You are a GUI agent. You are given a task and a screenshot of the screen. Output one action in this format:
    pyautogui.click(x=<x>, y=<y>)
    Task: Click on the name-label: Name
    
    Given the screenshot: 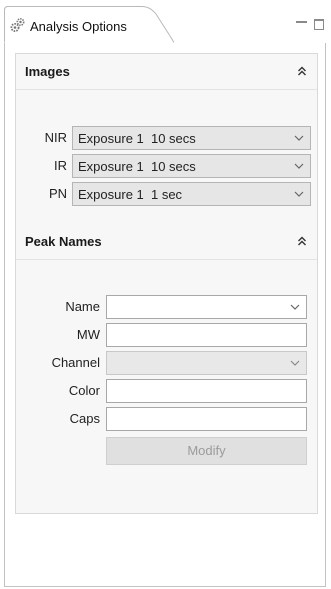 What is the action you would take?
    pyautogui.click(x=82, y=306)
    